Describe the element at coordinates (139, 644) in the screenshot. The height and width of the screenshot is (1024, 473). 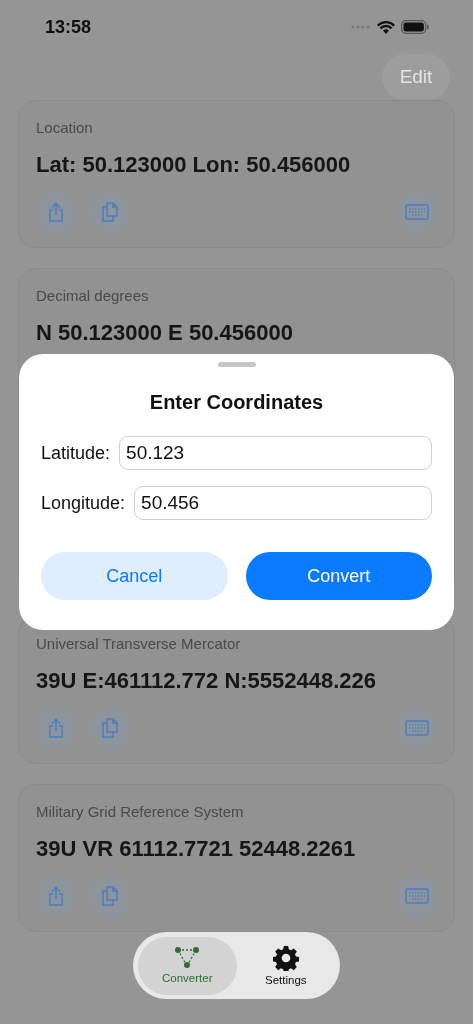
I see `card-title: Universal Transverse Mercator` at that location.